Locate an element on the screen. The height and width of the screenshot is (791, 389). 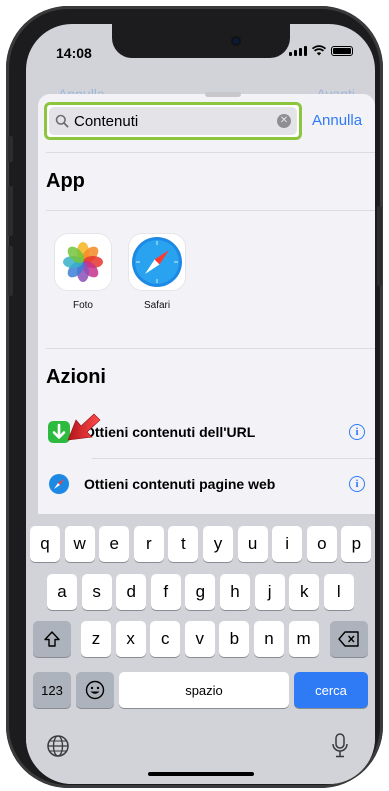
search-bar: ✕ is located at coordinates (173, 121).